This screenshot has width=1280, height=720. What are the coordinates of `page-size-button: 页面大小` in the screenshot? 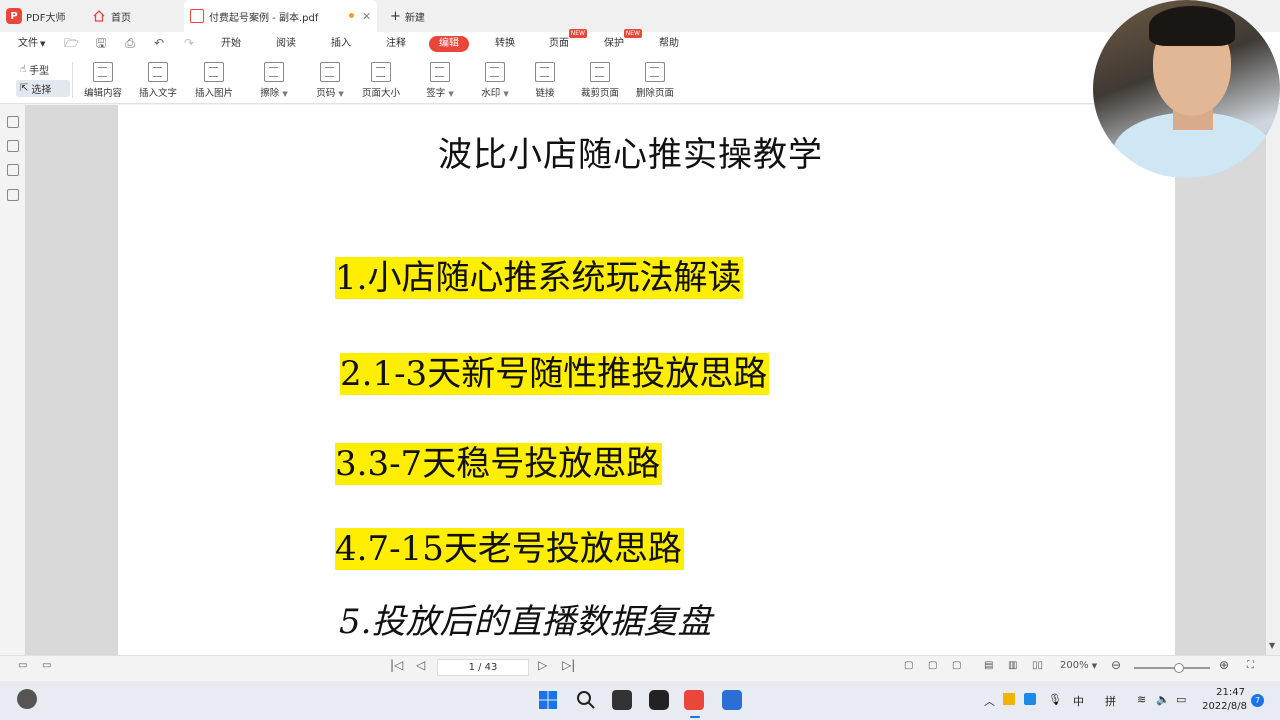 It's located at (381, 80).